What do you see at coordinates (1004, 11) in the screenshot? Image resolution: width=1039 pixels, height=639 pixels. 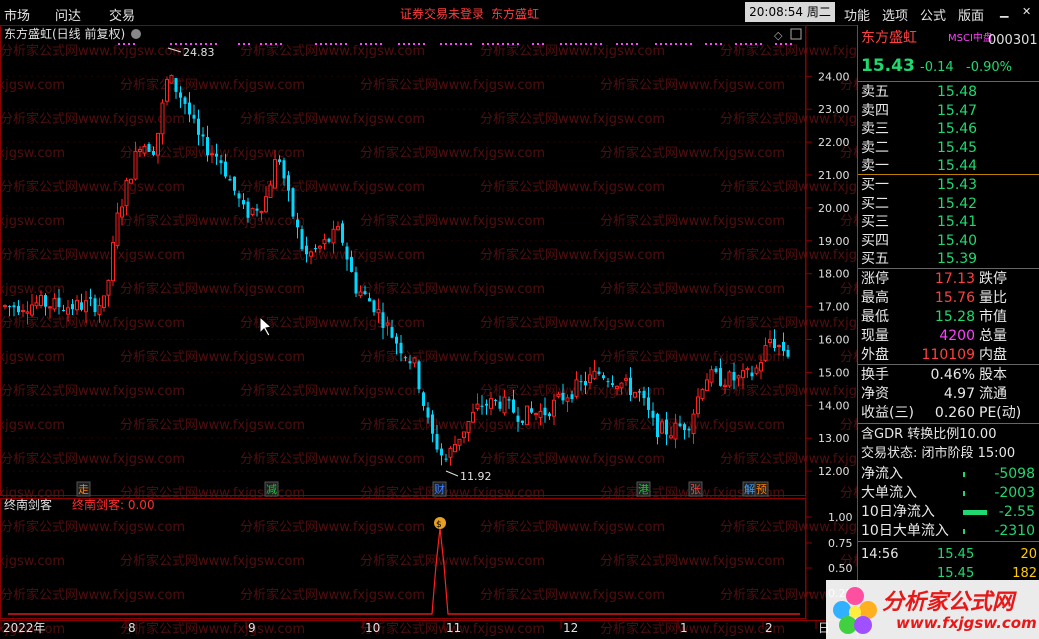 I see `minimize-icon: ▁` at bounding box center [1004, 11].